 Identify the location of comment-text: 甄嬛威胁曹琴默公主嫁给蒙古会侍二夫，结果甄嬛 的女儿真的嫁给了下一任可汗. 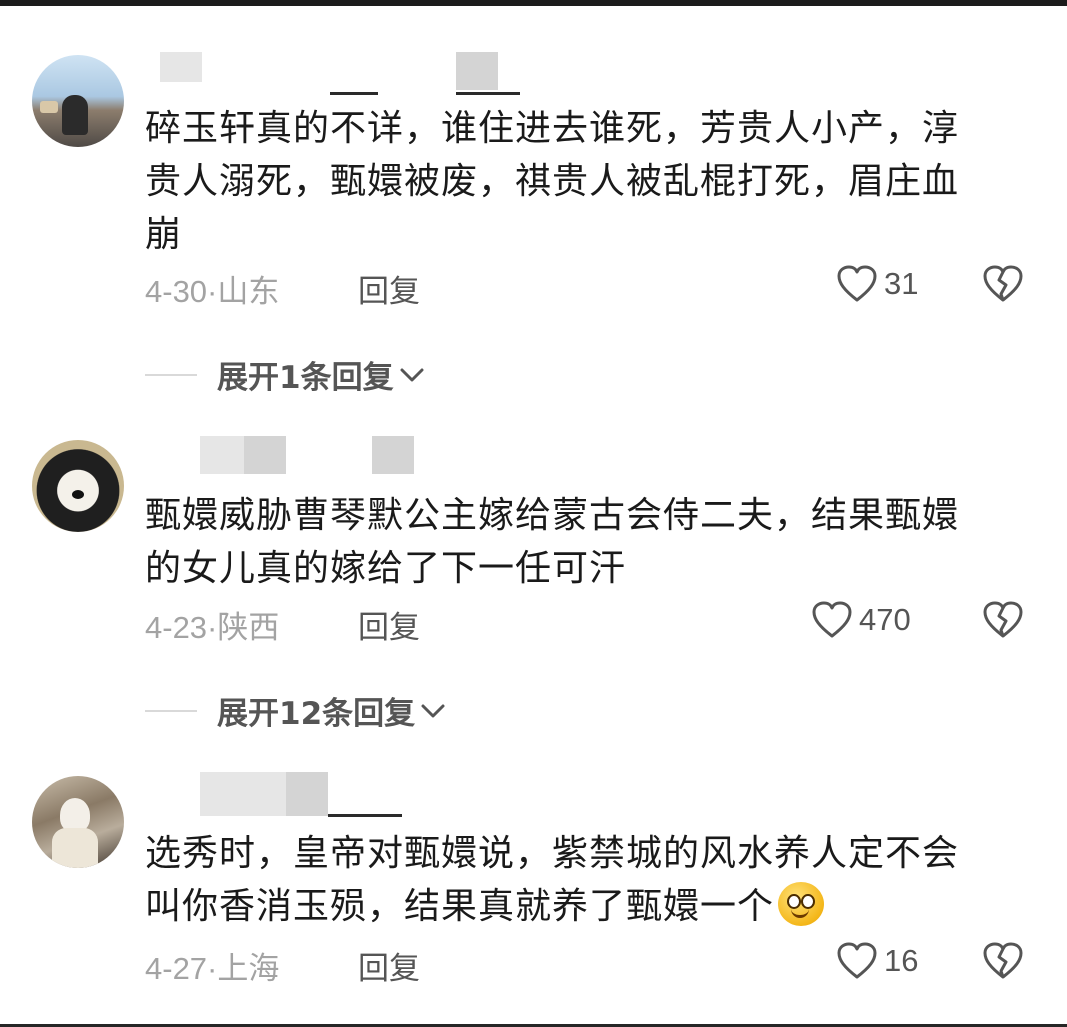
(552, 542).